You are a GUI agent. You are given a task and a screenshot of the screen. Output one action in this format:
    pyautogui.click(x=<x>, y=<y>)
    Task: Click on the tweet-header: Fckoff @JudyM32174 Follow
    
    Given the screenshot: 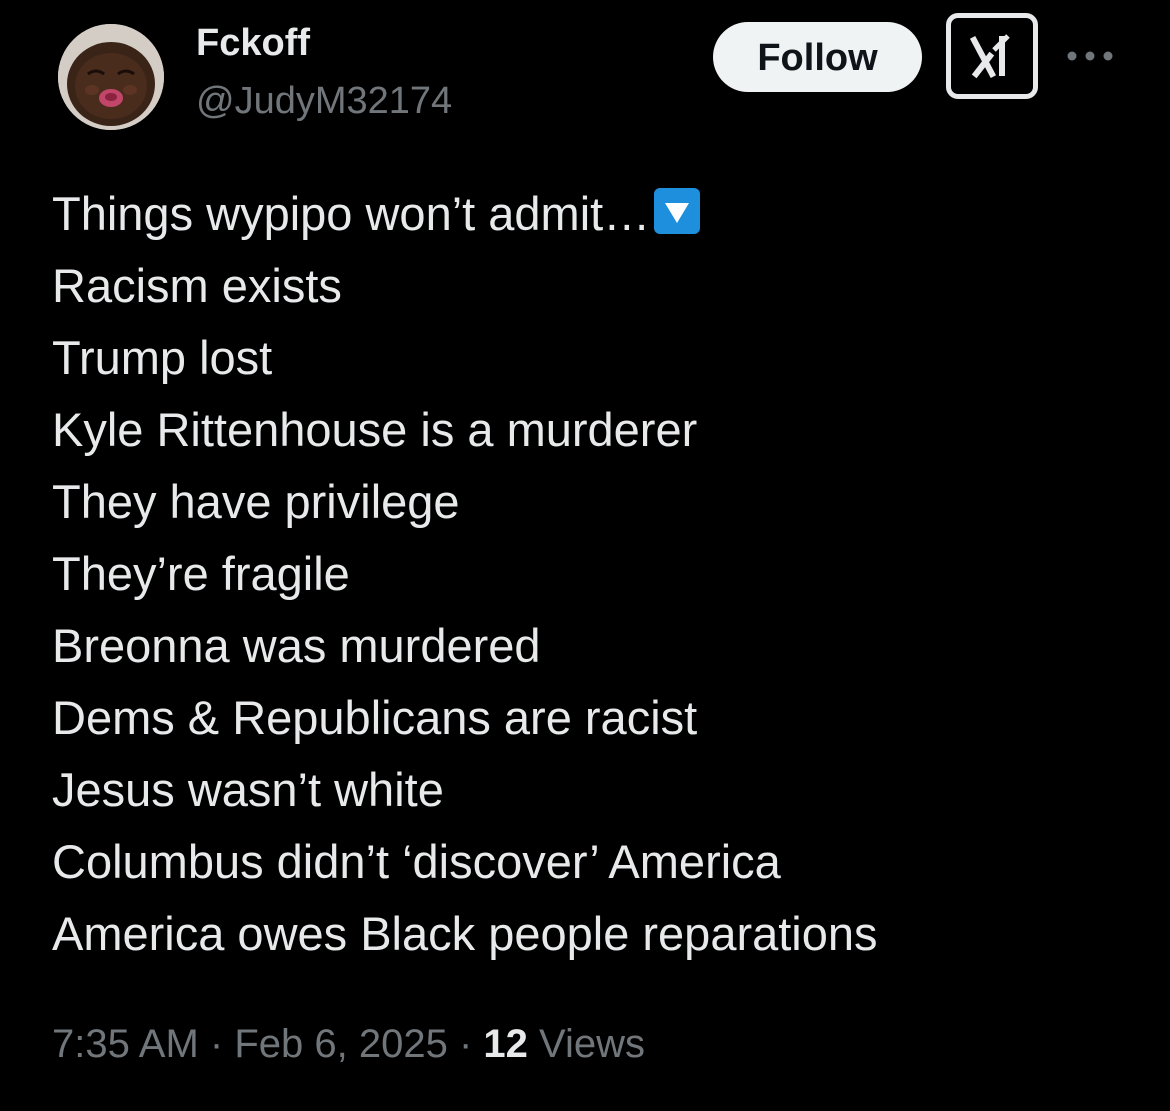 What is the action you would take?
    pyautogui.click(x=585, y=75)
    